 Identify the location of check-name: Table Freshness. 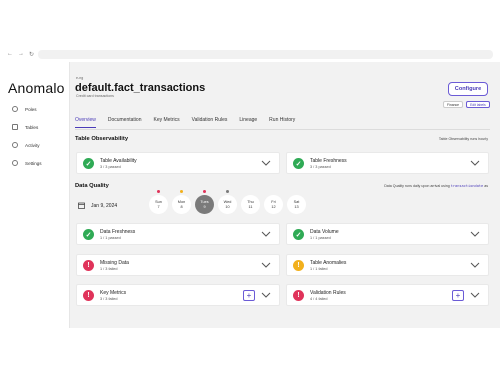
(328, 161).